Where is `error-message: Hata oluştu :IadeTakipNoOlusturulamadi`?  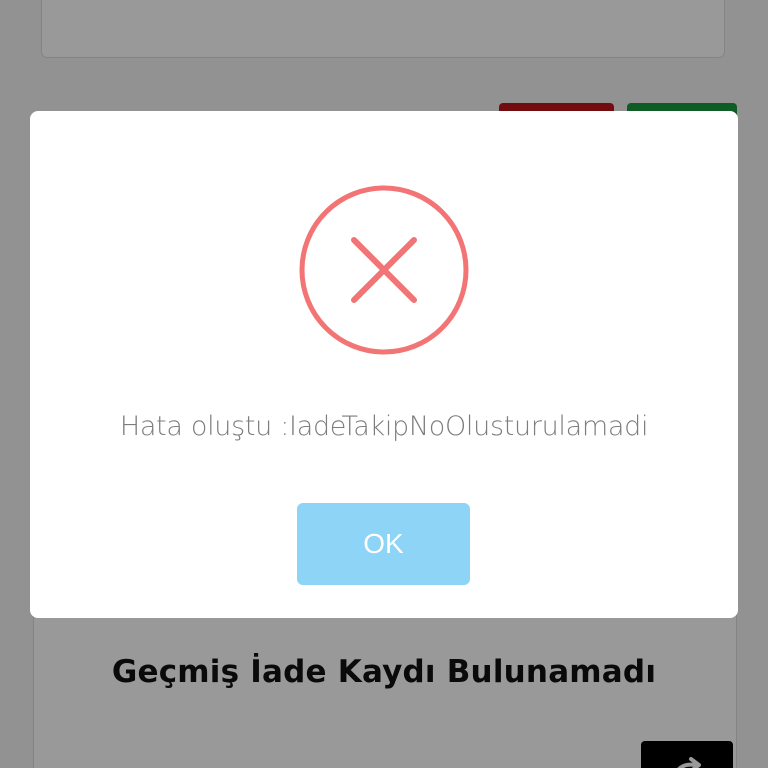 error-message: Hata oluştu :IadeTakipNoOlusturulamadi is located at coordinates (384, 426).